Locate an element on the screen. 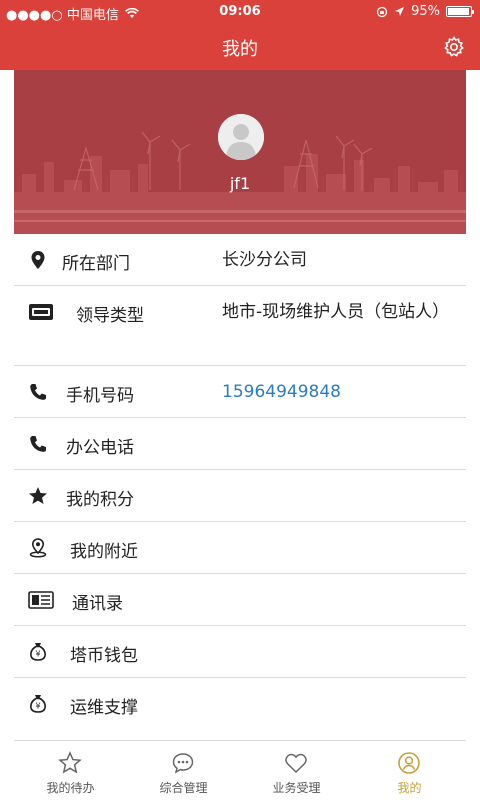  mobile-label: 手机号码 is located at coordinates (100, 396).